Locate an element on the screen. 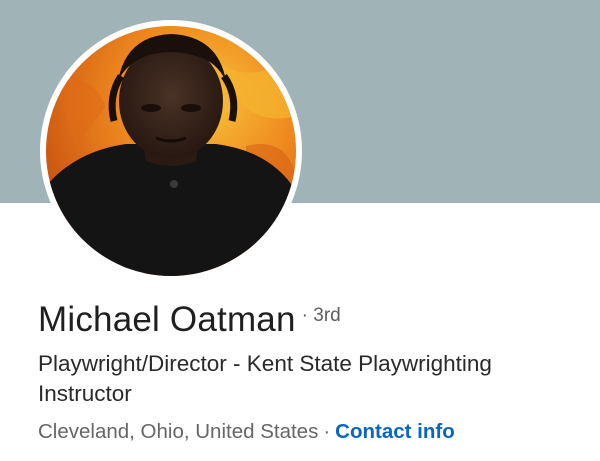 This screenshot has width=600, height=461. profile-name-row: Michael Oatman · 3rd is located at coordinates (189, 320).